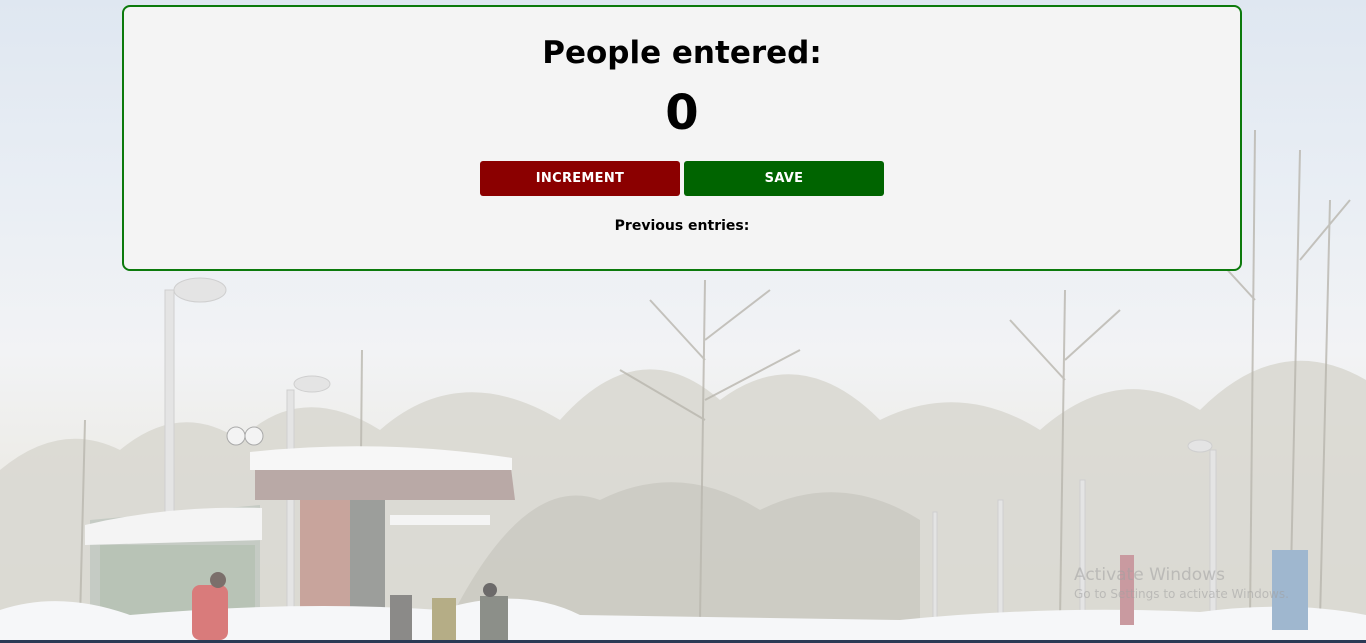 The height and width of the screenshot is (643, 1366). What do you see at coordinates (580, 178) in the screenshot?
I see `increment-button: INCREMENT` at bounding box center [580, 178].